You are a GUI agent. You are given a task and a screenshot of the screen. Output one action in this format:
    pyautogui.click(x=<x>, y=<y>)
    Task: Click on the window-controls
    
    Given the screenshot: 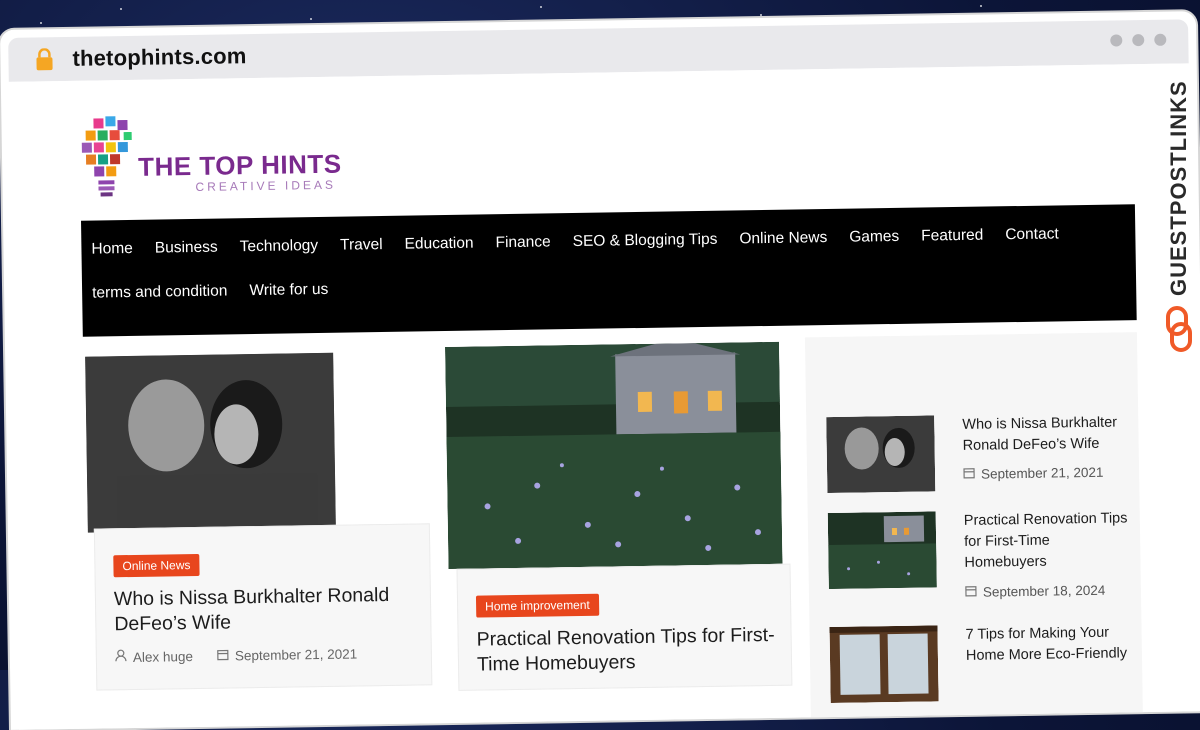 What is the action you would take?
    pyautogui.click(x=1138, y=40)
    